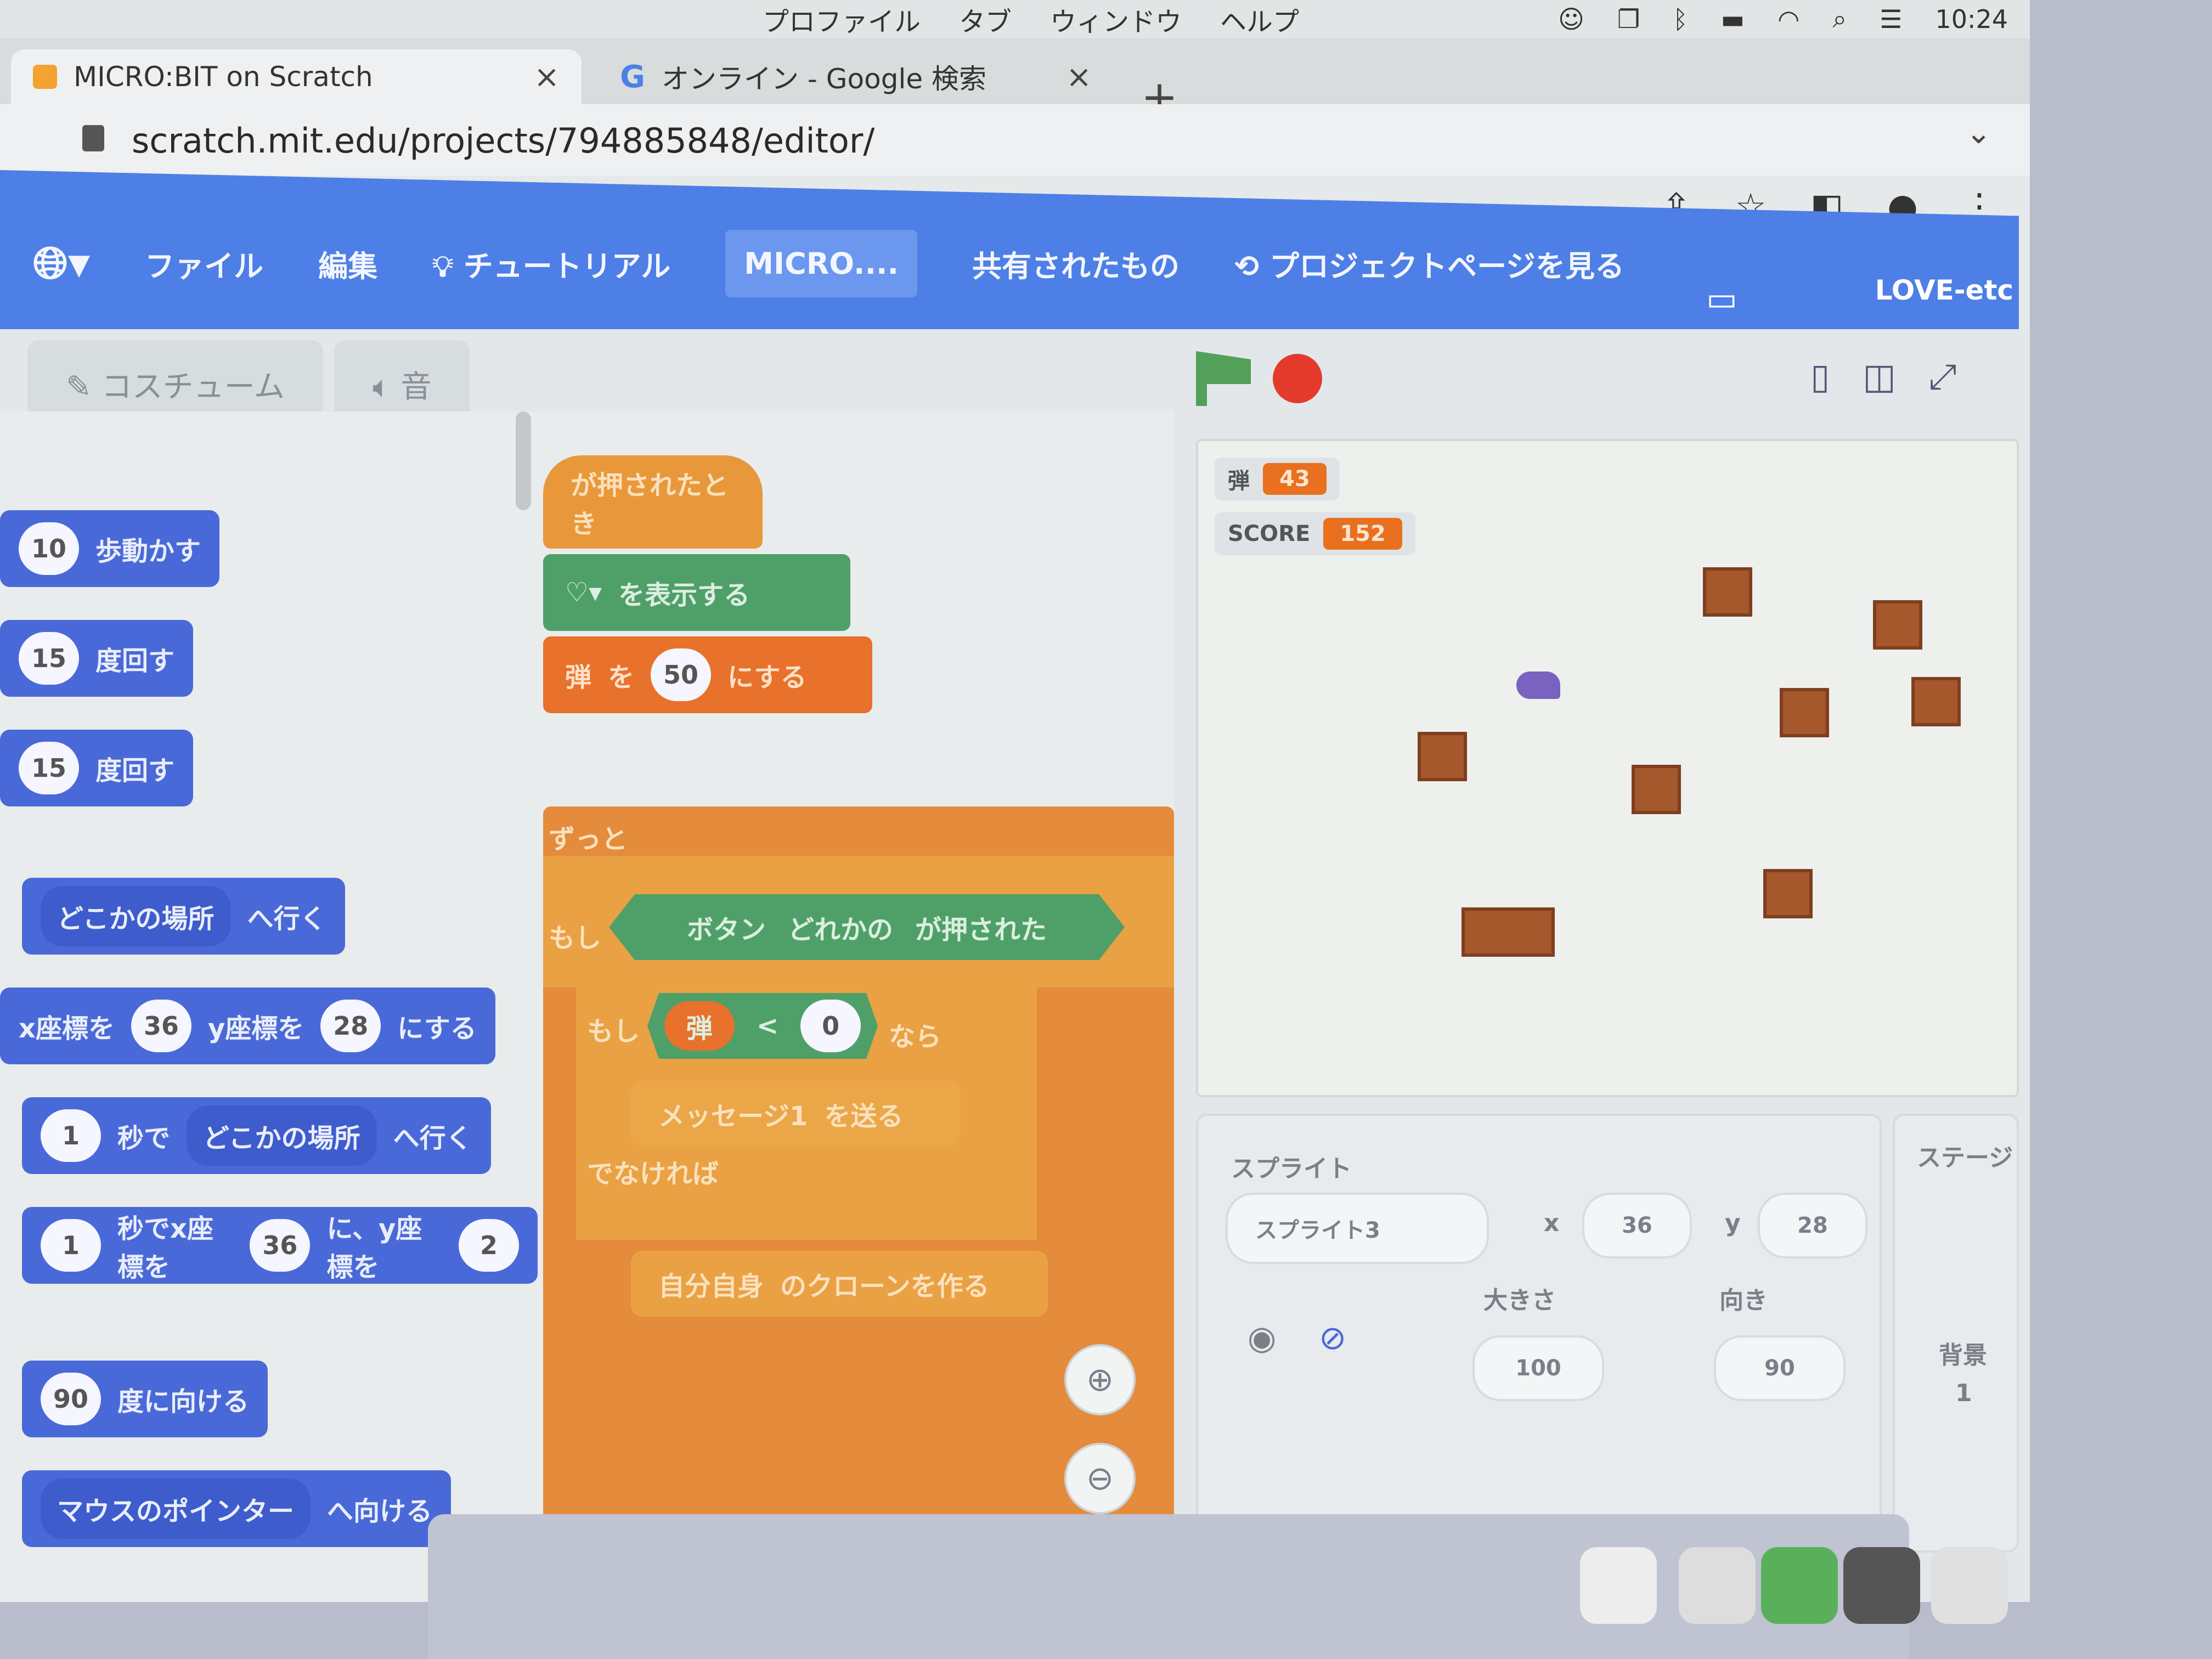  What do you see at coordinates (1100, 1379) in the screenshot?
I see `zoom-in-icon: ⊕` at bounding box center [1100, 1379].